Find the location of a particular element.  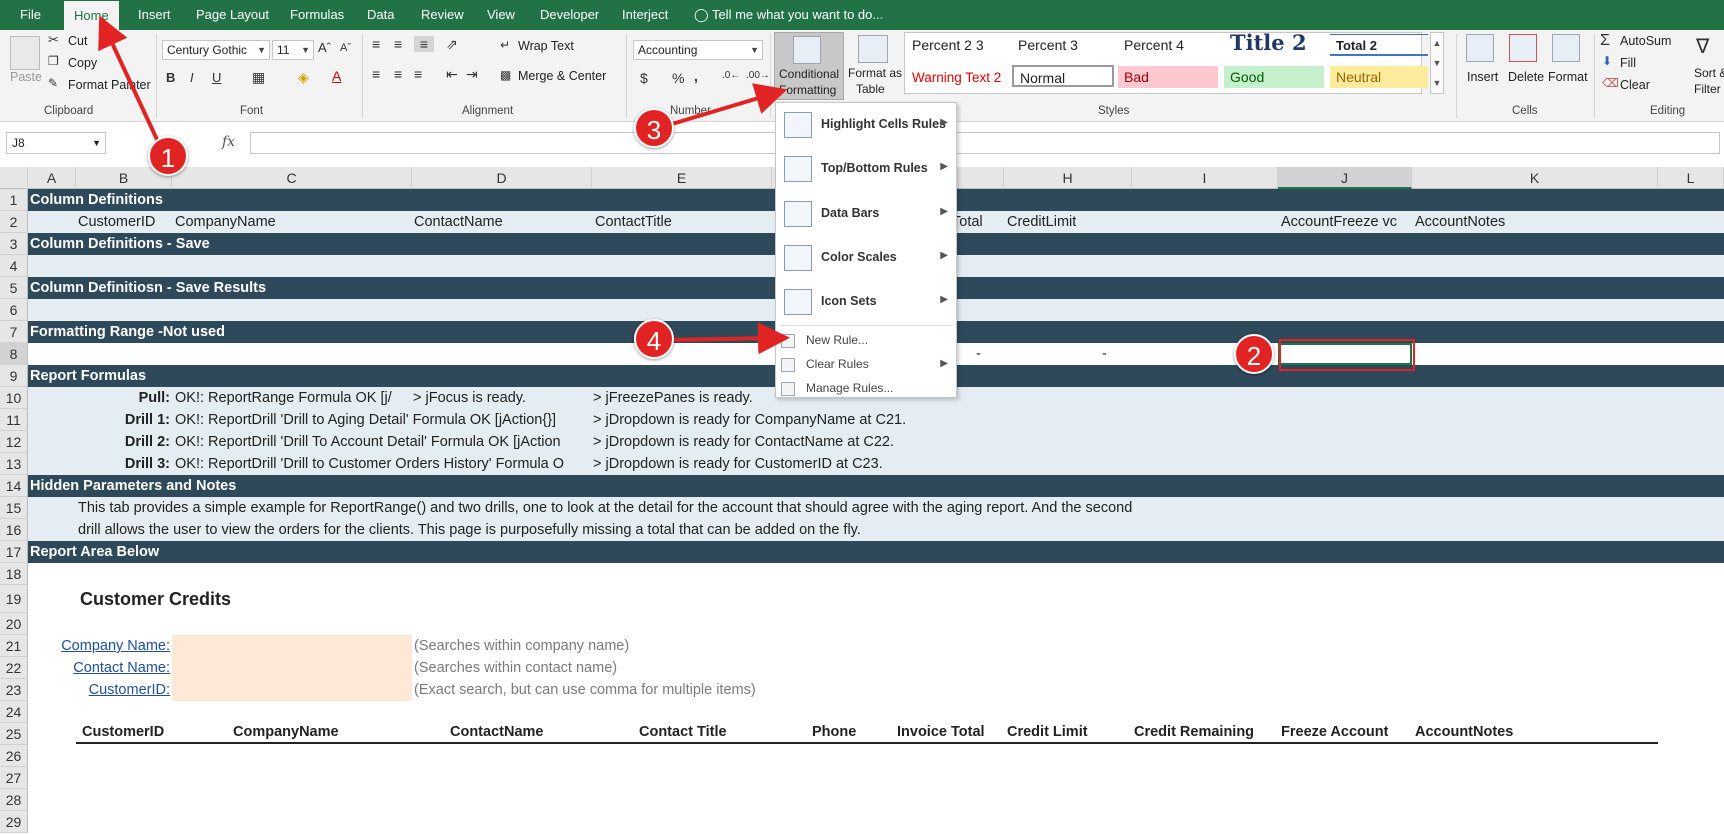

contact-name-input is located at coordinates (292, 668).